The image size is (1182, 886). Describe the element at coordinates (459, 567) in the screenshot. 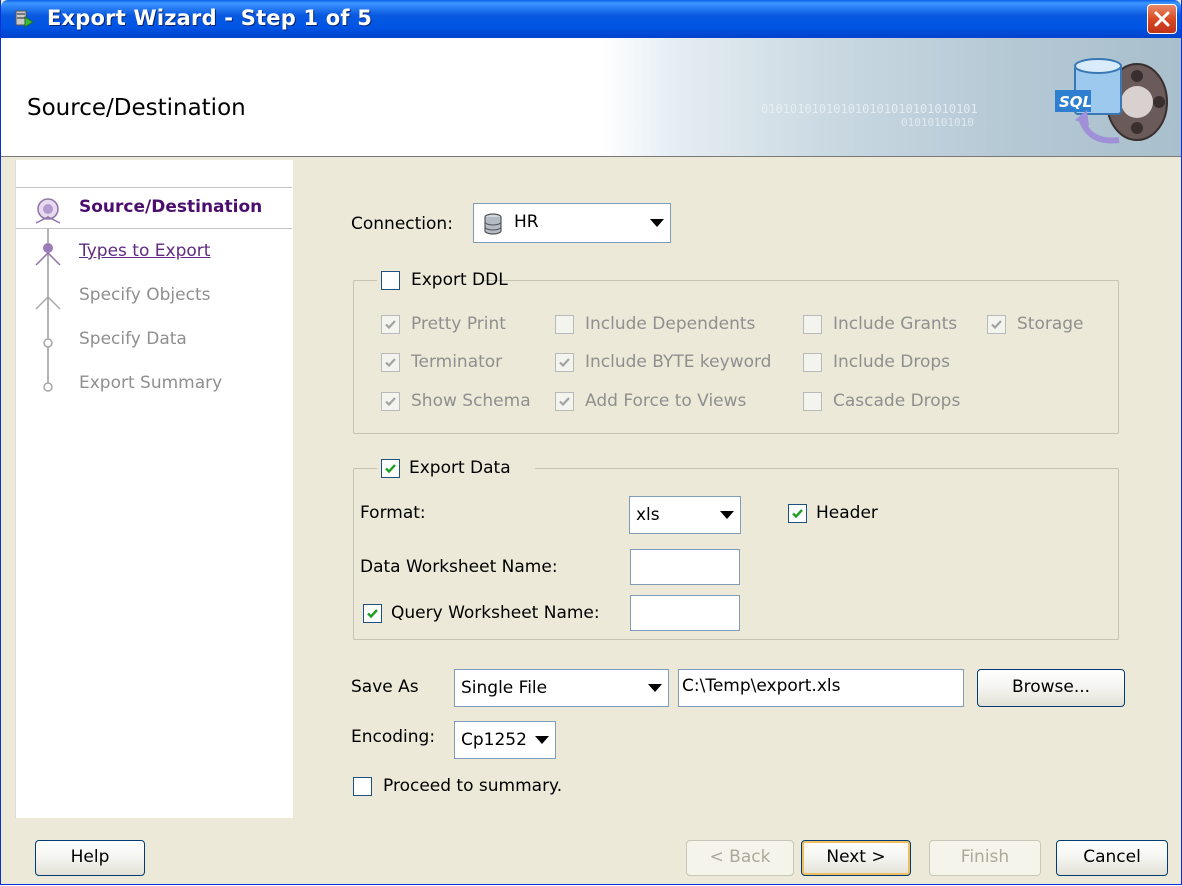

I see `data-worksheet-label: Data Worksheet Name:` at that location.